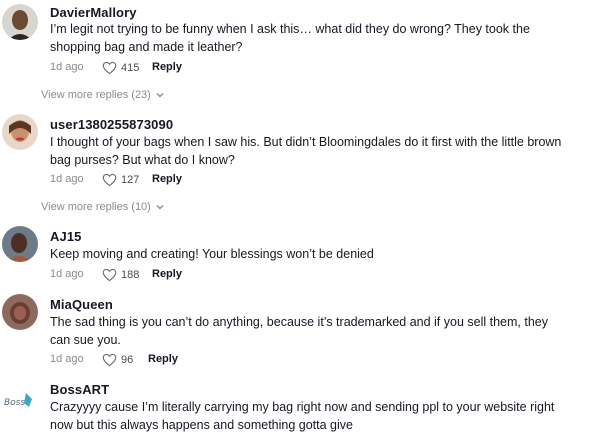  What do you see at coordinates (130, 180) in the screenshot?
I see `like-count: 127` at bounding box center [130, 180].